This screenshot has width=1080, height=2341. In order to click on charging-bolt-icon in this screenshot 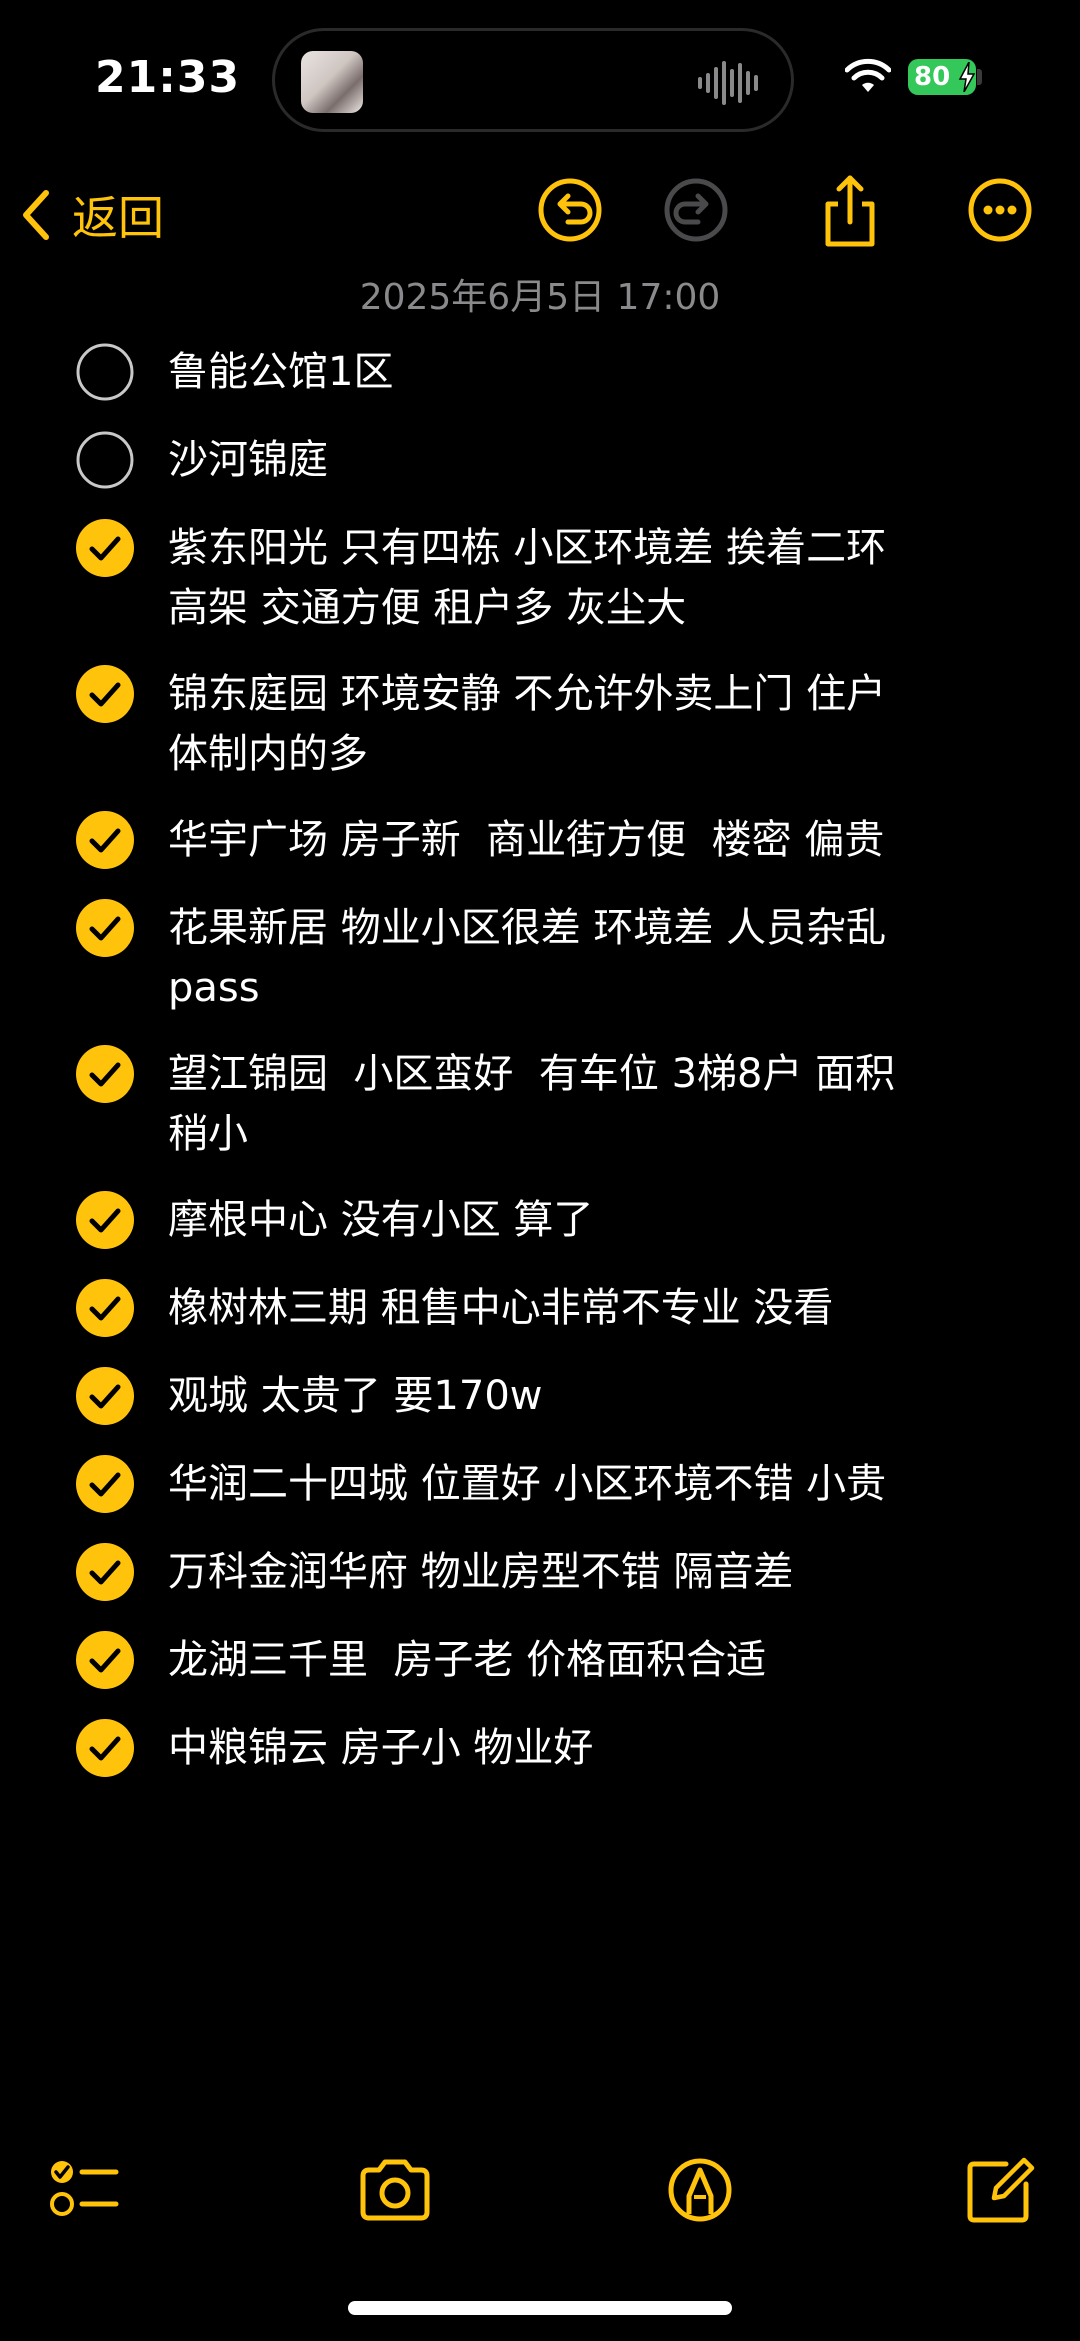, I will do `click(967, 77)`.